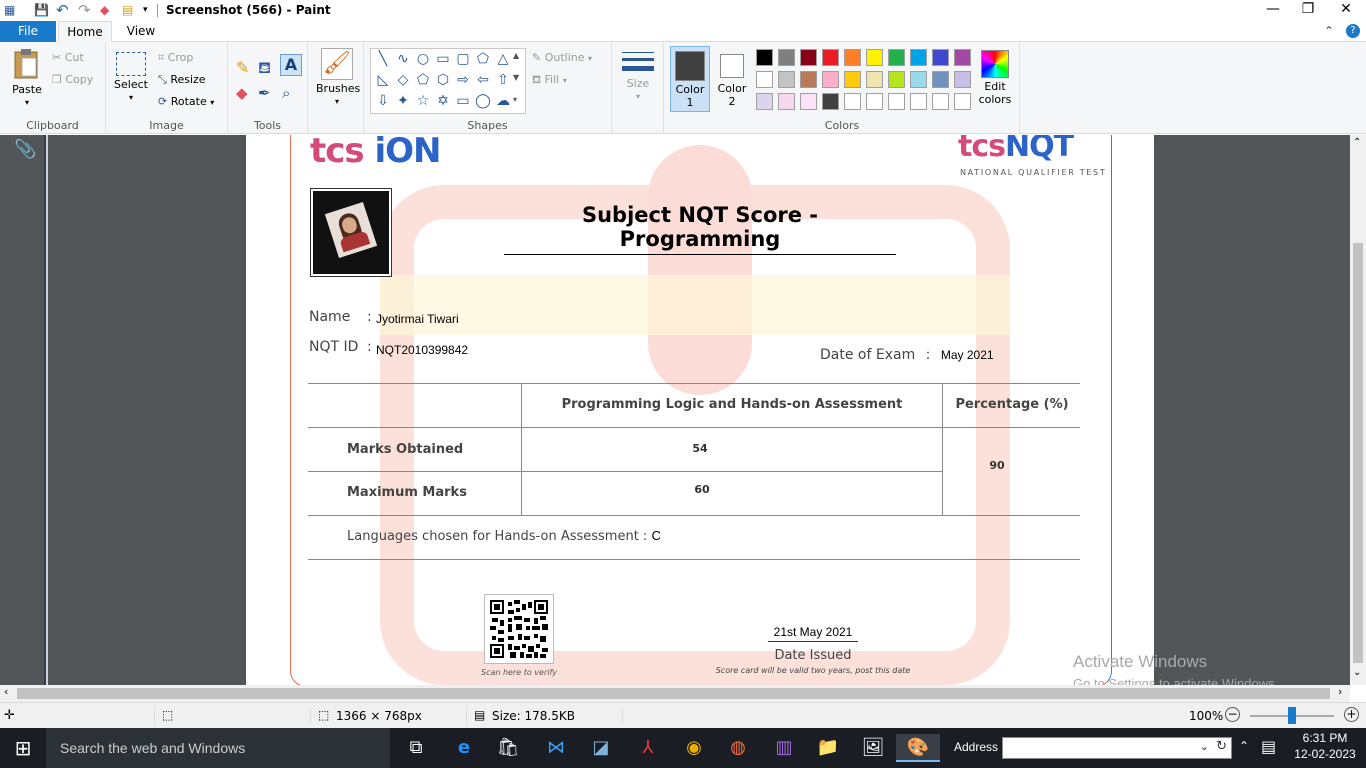 This screenshot has width=1366, height=768. What do you see at coordinates (503, 59) in the screenshot?
I see `triangle-shape-icon: △` at bounding box center [503, 59].